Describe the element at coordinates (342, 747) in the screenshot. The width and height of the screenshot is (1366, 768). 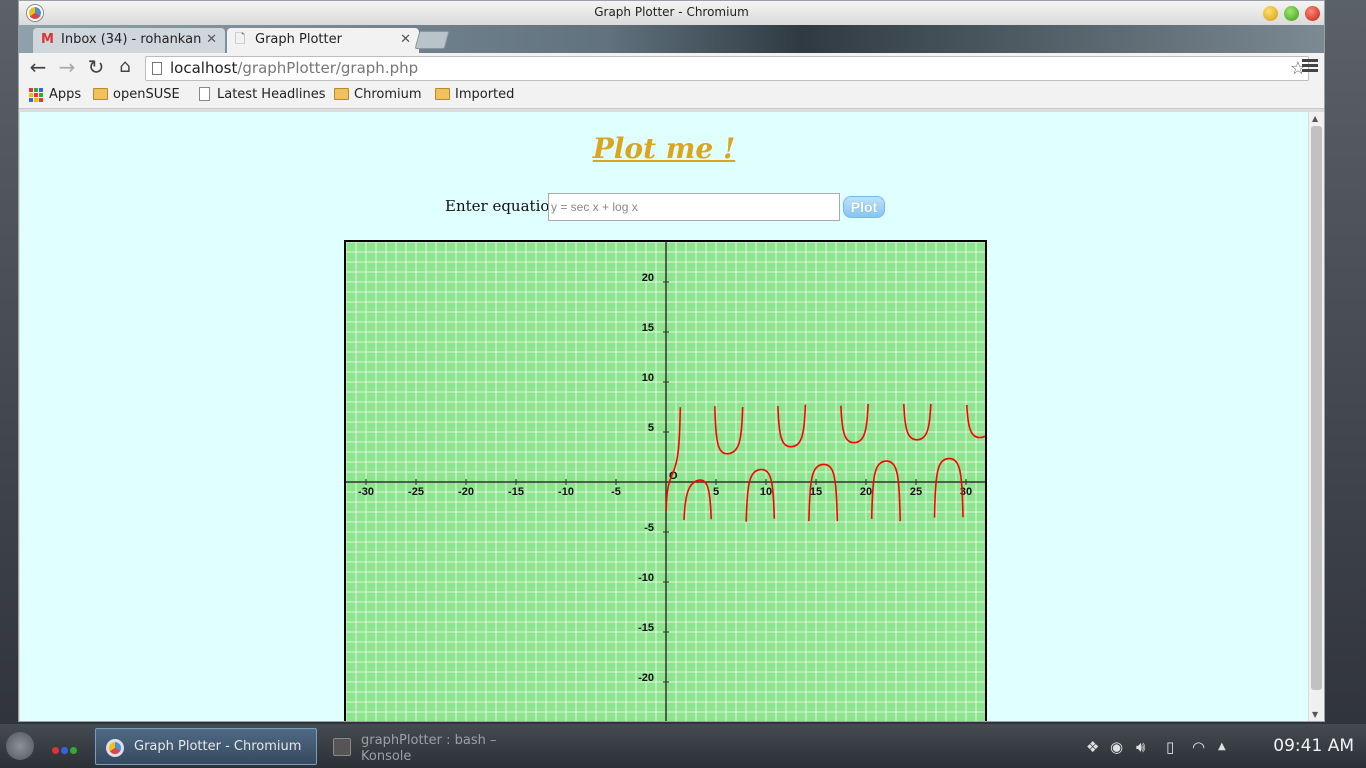
I see `terminal-icon` at that location.